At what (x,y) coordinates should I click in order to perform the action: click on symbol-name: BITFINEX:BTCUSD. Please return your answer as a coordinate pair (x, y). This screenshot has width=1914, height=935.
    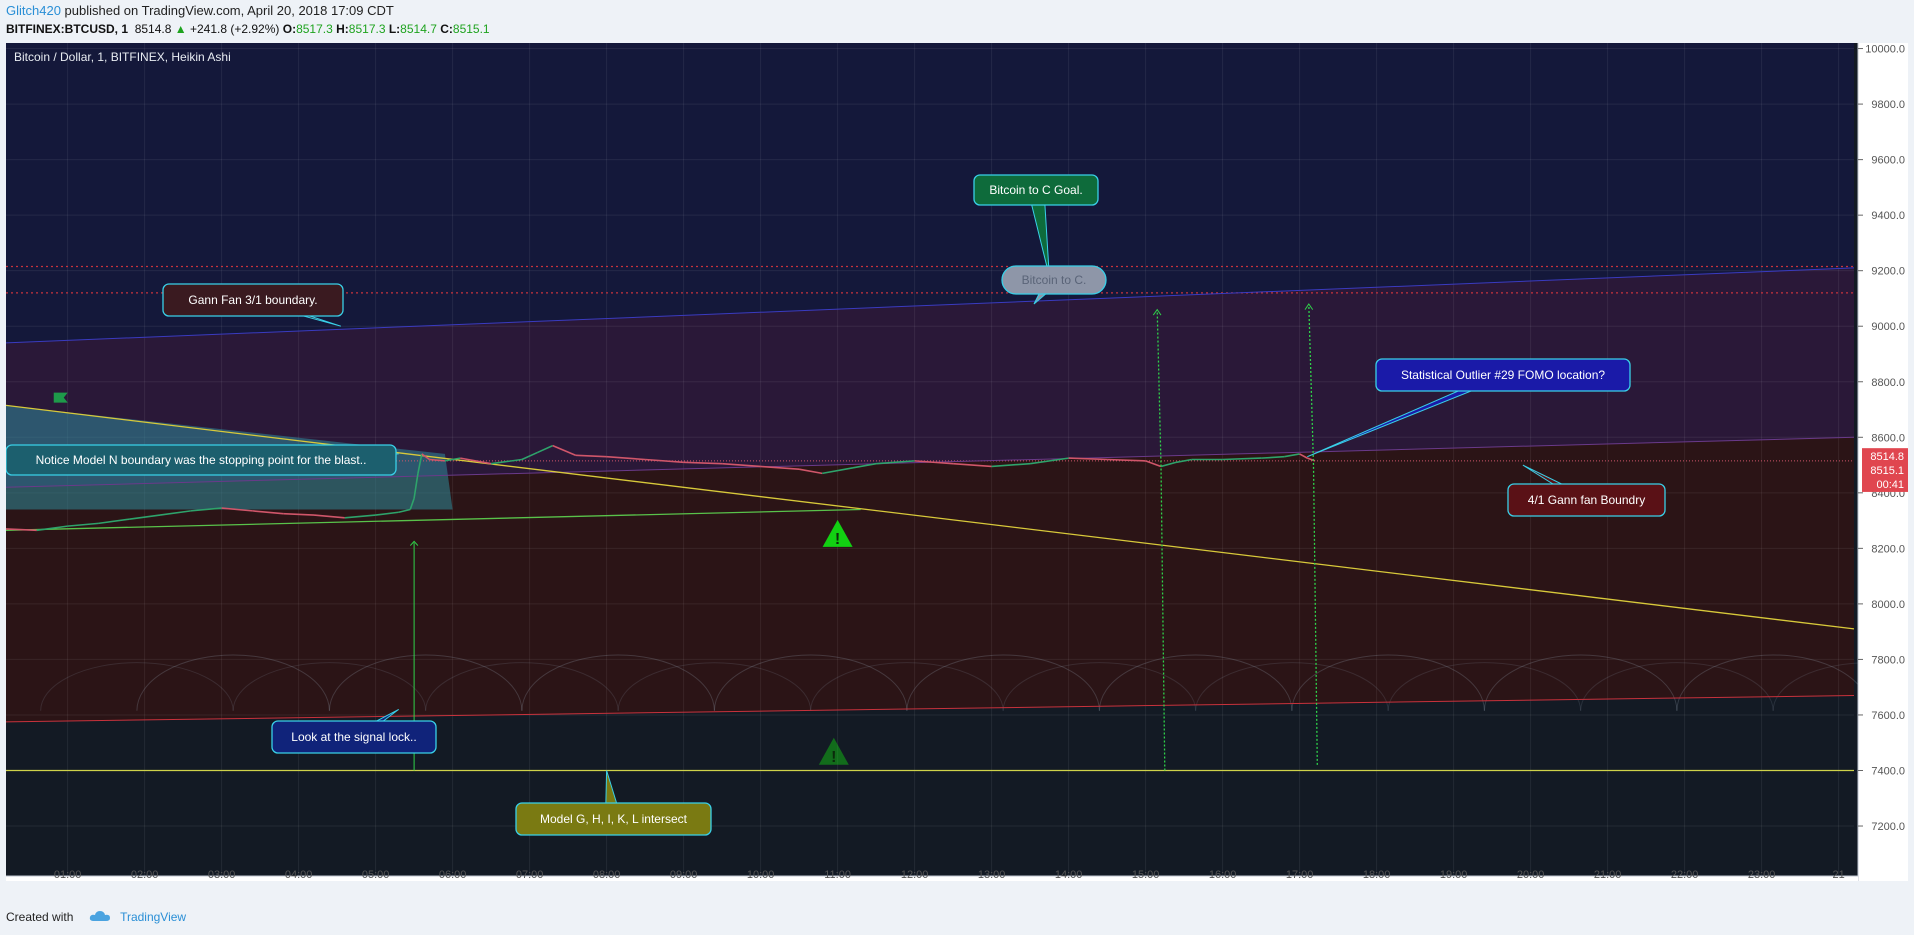
    Looking at the image, I should click on (60, 29).